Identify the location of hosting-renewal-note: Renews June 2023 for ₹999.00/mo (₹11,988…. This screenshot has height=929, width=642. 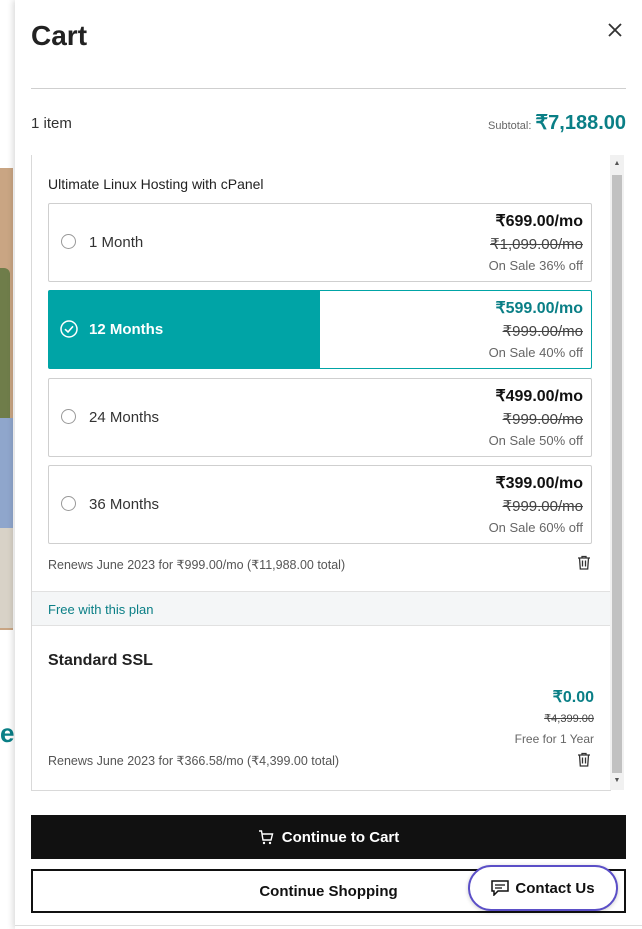
(197, 565).